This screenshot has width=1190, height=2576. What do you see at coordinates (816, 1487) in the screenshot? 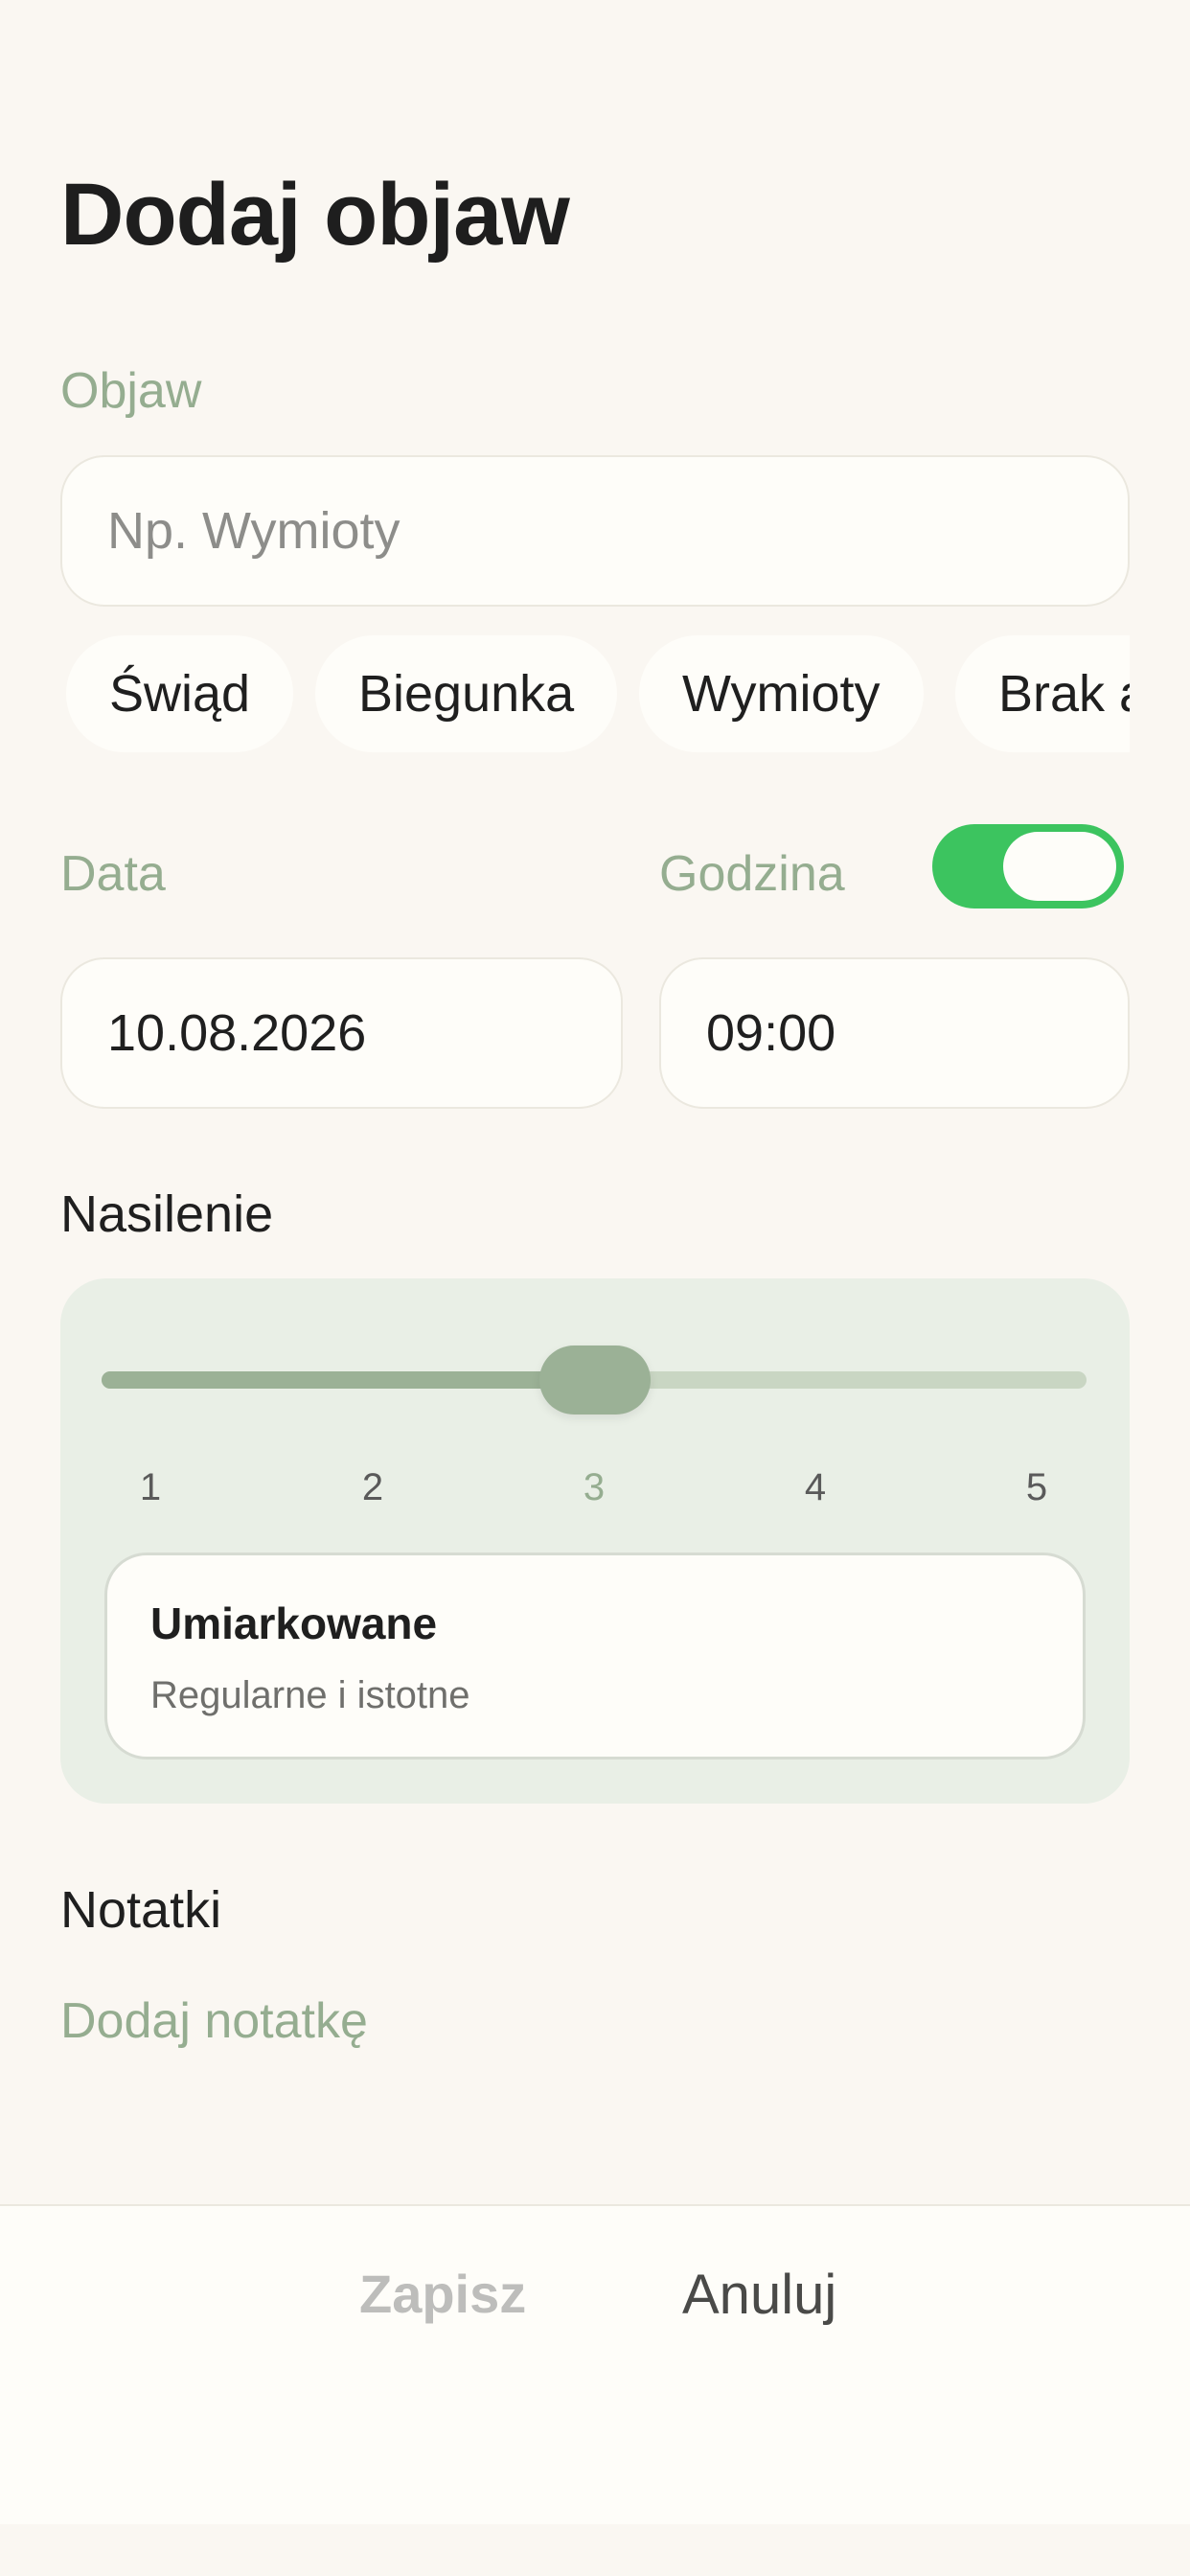
I see `severity-tick-4: 4` at bounding box center [816, 1487].